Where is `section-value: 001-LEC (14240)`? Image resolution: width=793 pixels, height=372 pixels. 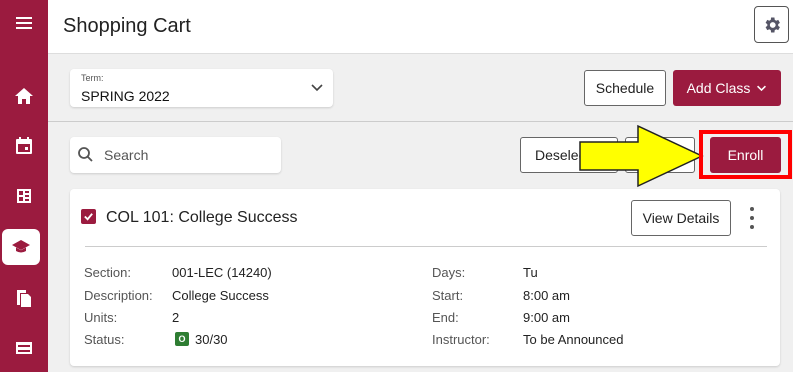 section-value: 001-LEC (14240) is located at coordinates (222, 272).